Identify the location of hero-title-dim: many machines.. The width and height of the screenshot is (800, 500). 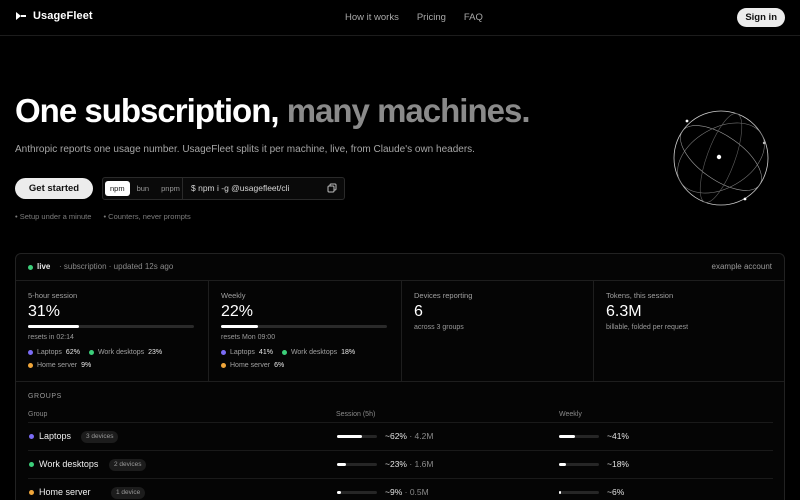
(408, 110).